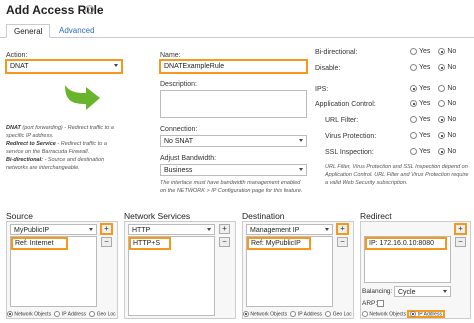 The width and height of the screenshot is (474, 323). Describe the element at coordinates (413, 67) in the screenshot. I see `disable-yes-radio` at that location.